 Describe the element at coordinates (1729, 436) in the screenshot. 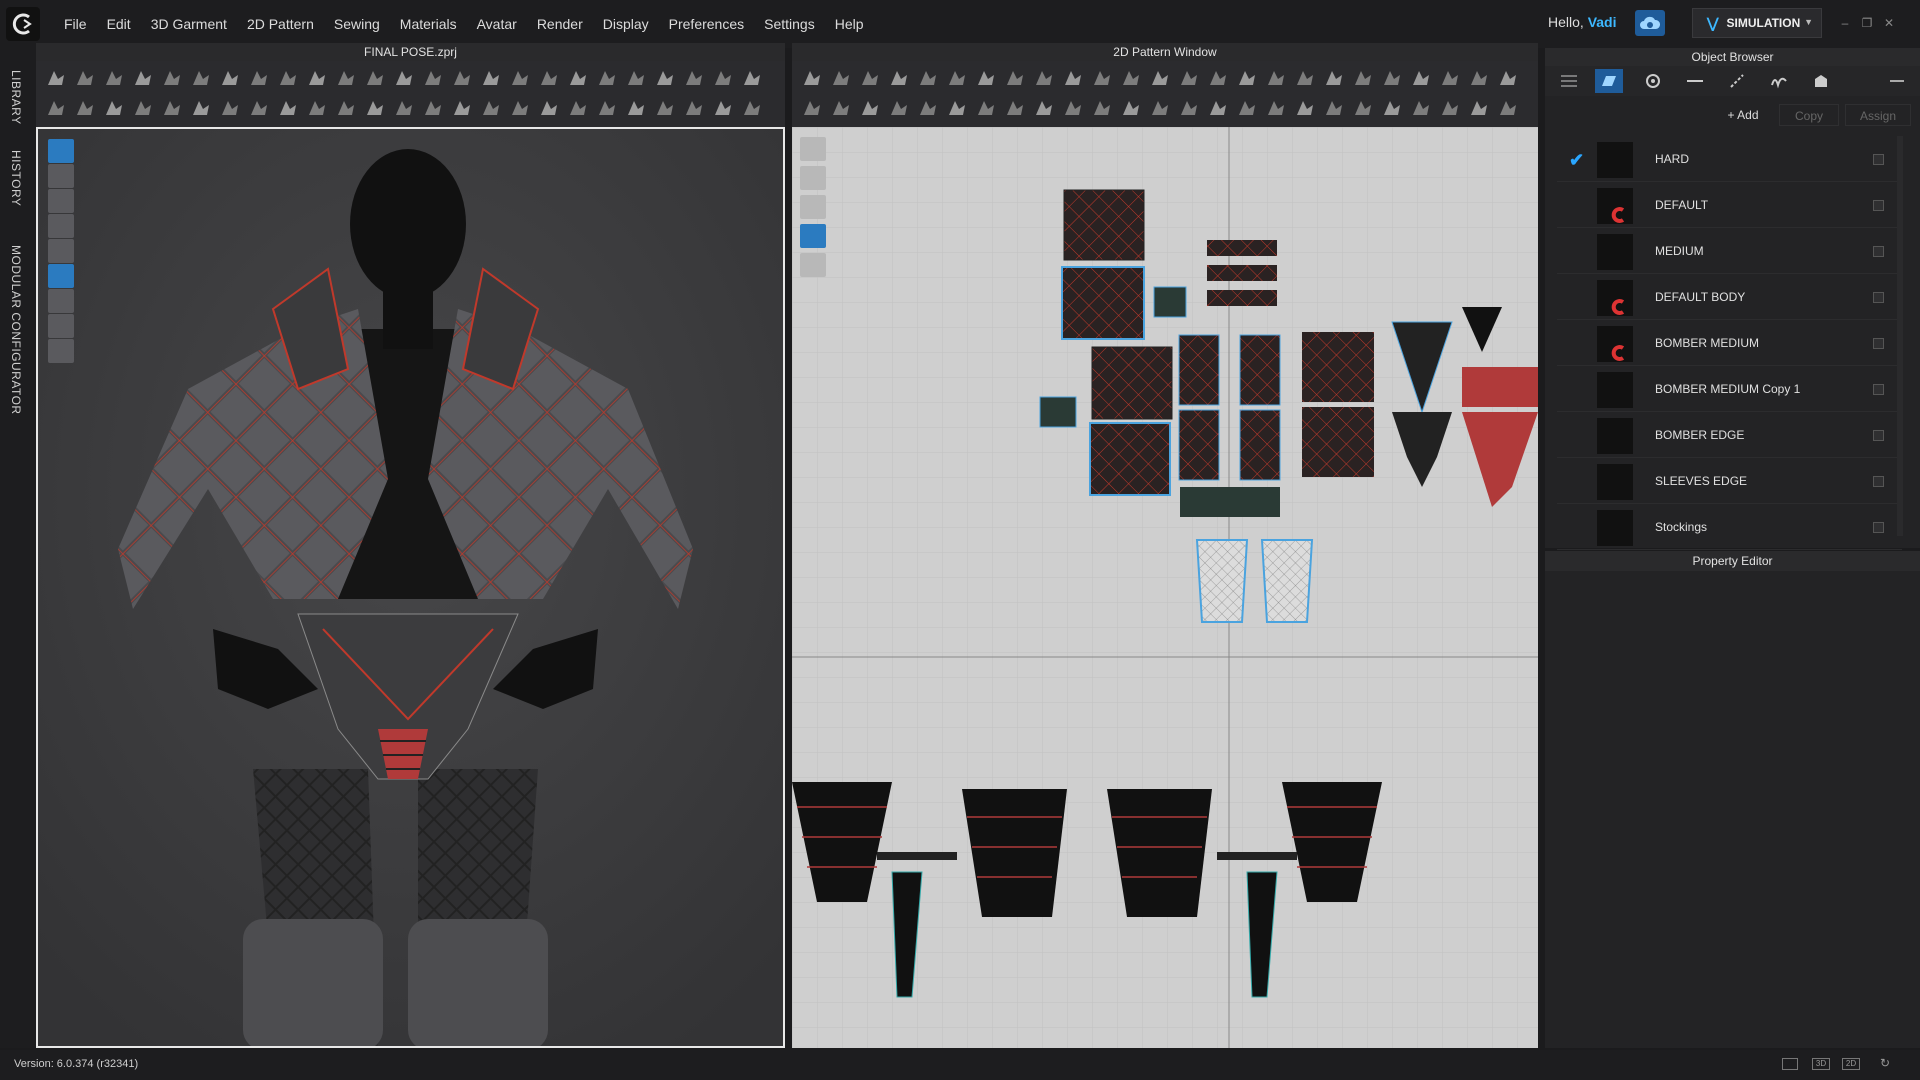

I see `material-row: BOMBER EDGE` at that location.